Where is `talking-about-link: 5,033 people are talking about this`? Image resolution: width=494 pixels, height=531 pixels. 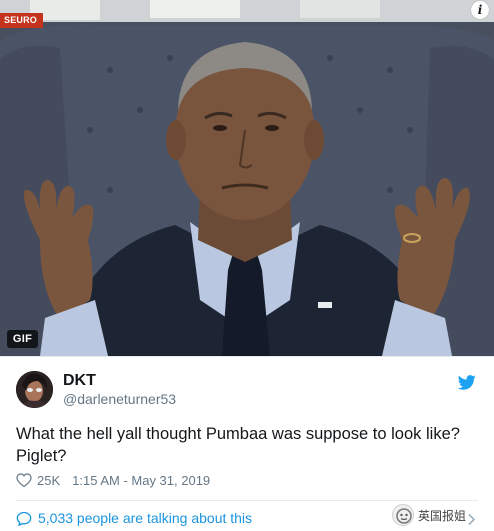 talking-about-link: 5,033 people are talking about this is located at coordinates (134, 518).